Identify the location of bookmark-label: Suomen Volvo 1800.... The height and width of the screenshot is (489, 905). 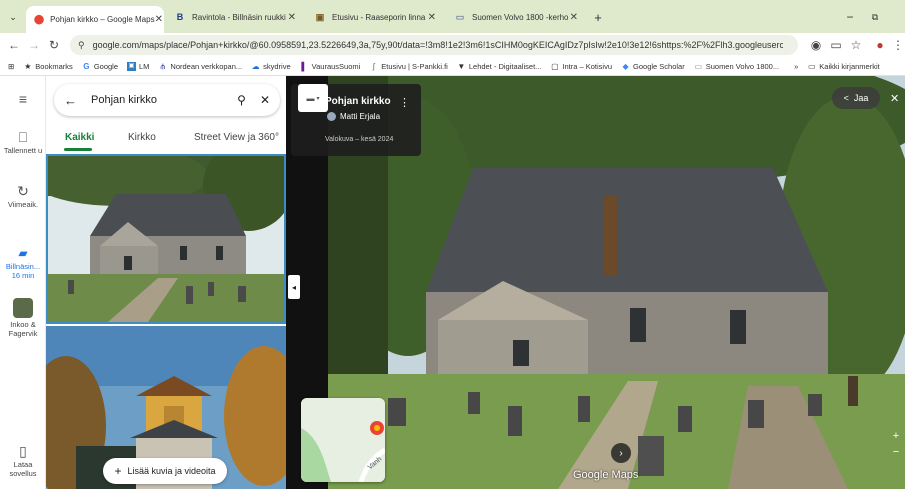
(742, 66).